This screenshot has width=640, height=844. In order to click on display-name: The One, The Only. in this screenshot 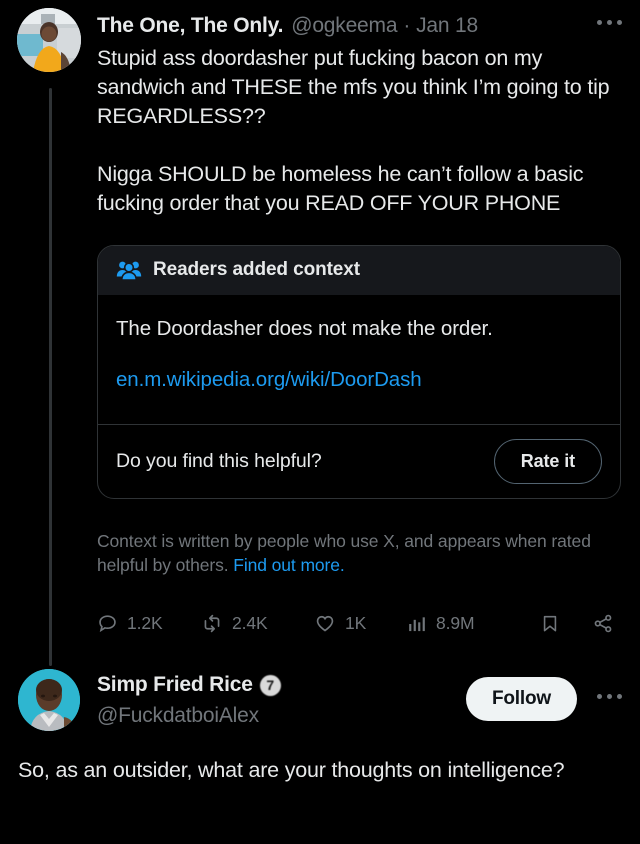, I will do `click(190, 25)`.